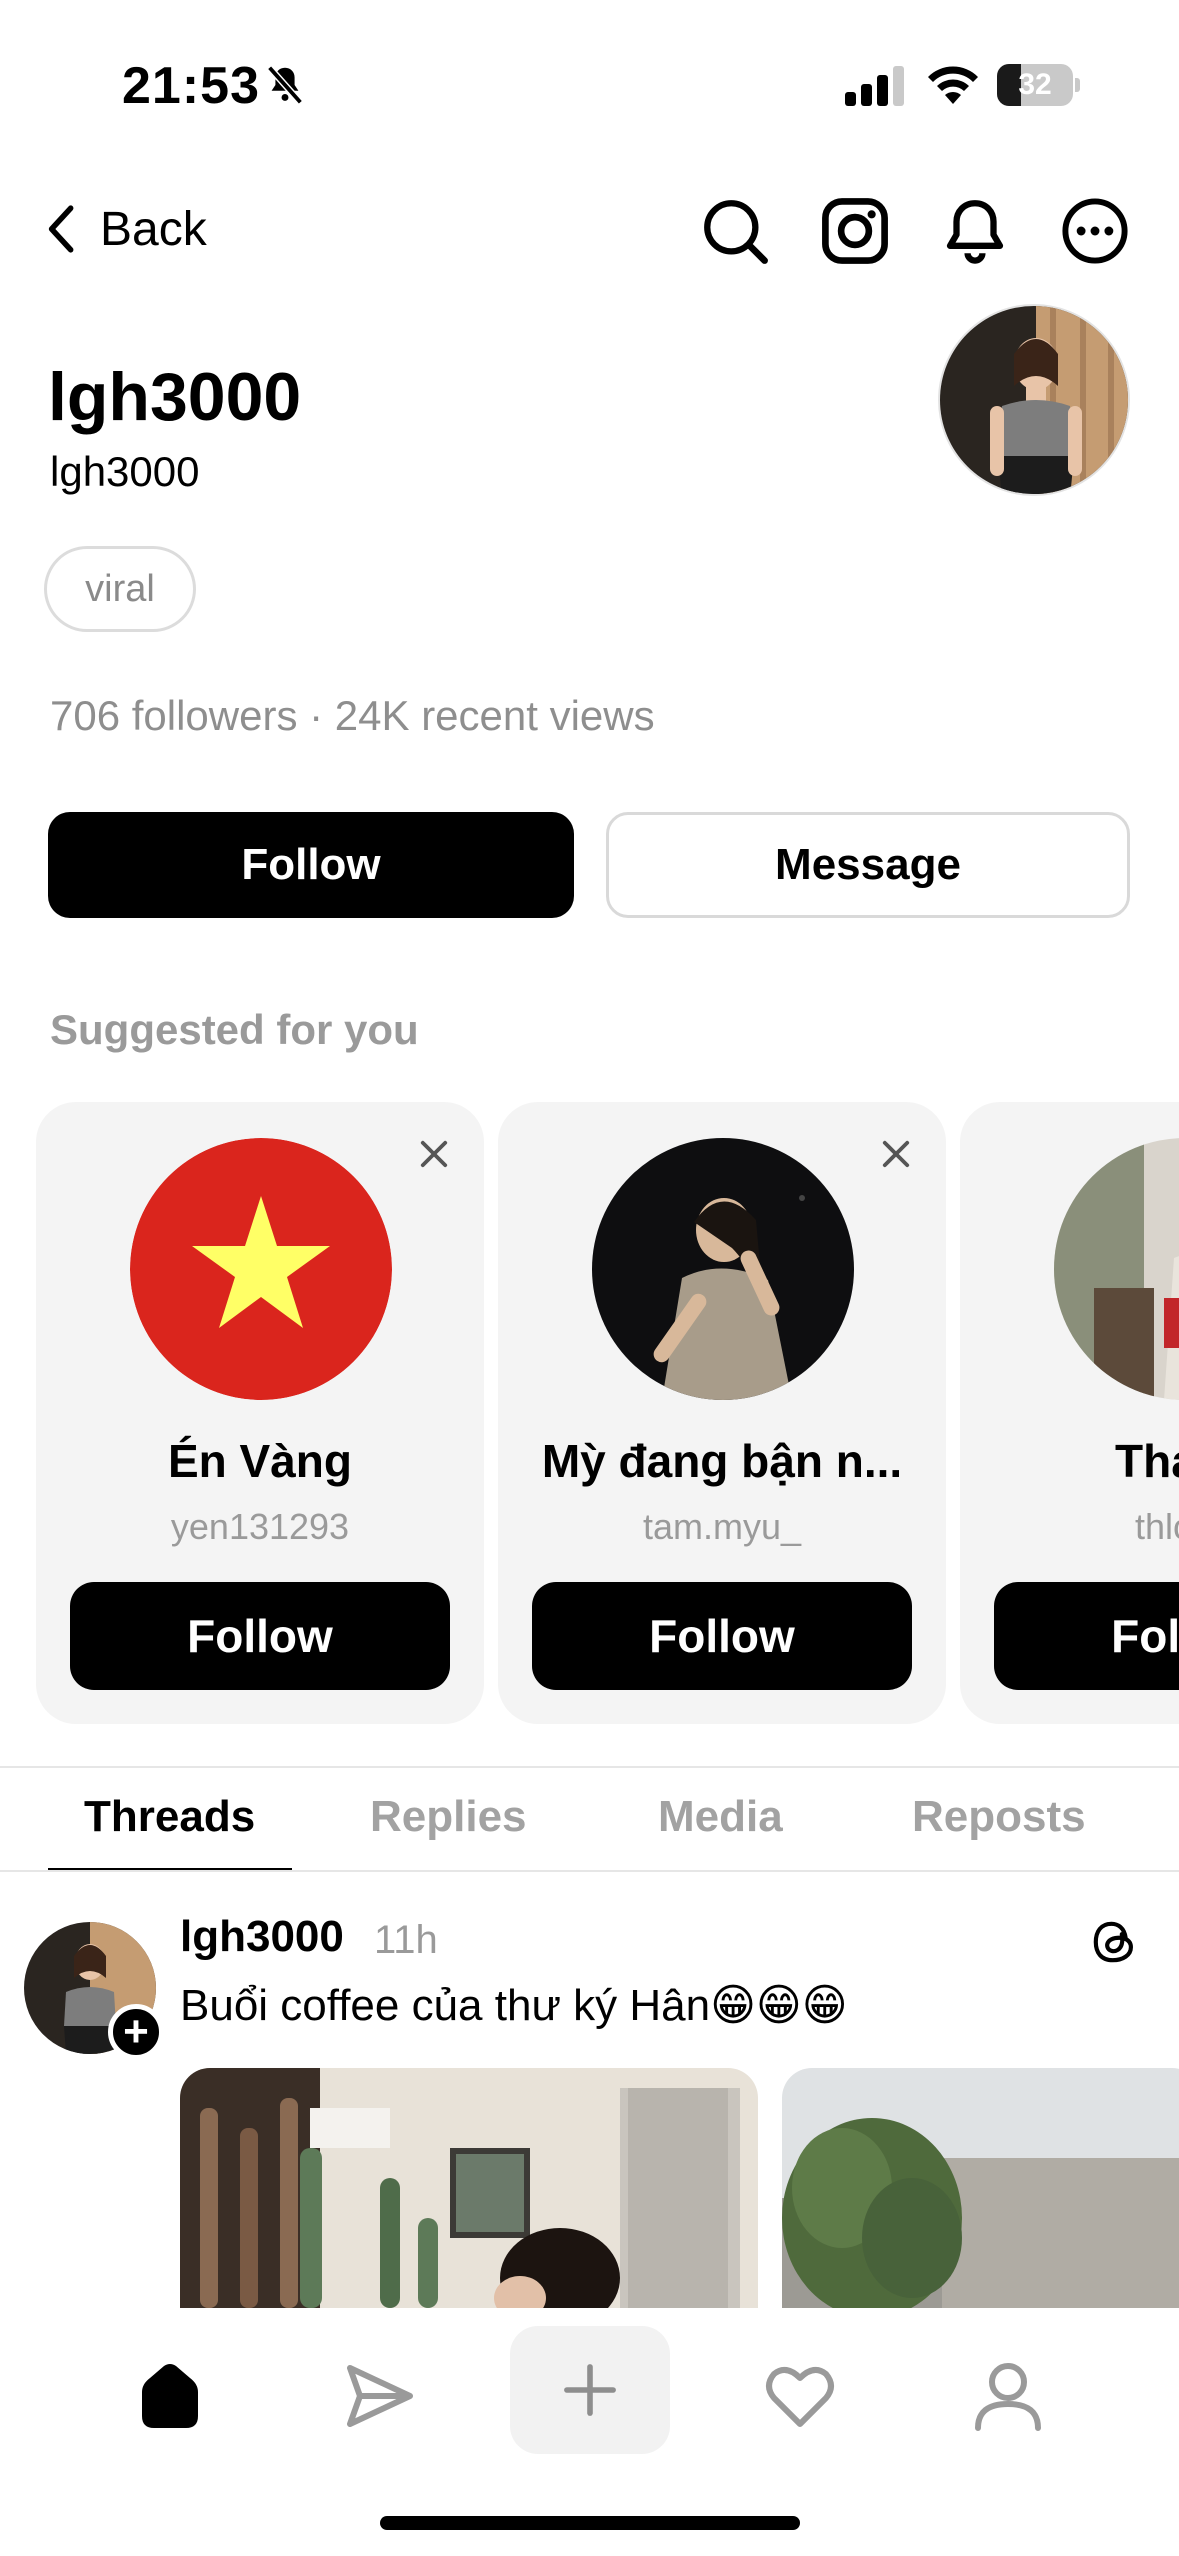  Describe the element at coordinates (1095, 231) in the screenshot. I see `more-options-icon` at that location.